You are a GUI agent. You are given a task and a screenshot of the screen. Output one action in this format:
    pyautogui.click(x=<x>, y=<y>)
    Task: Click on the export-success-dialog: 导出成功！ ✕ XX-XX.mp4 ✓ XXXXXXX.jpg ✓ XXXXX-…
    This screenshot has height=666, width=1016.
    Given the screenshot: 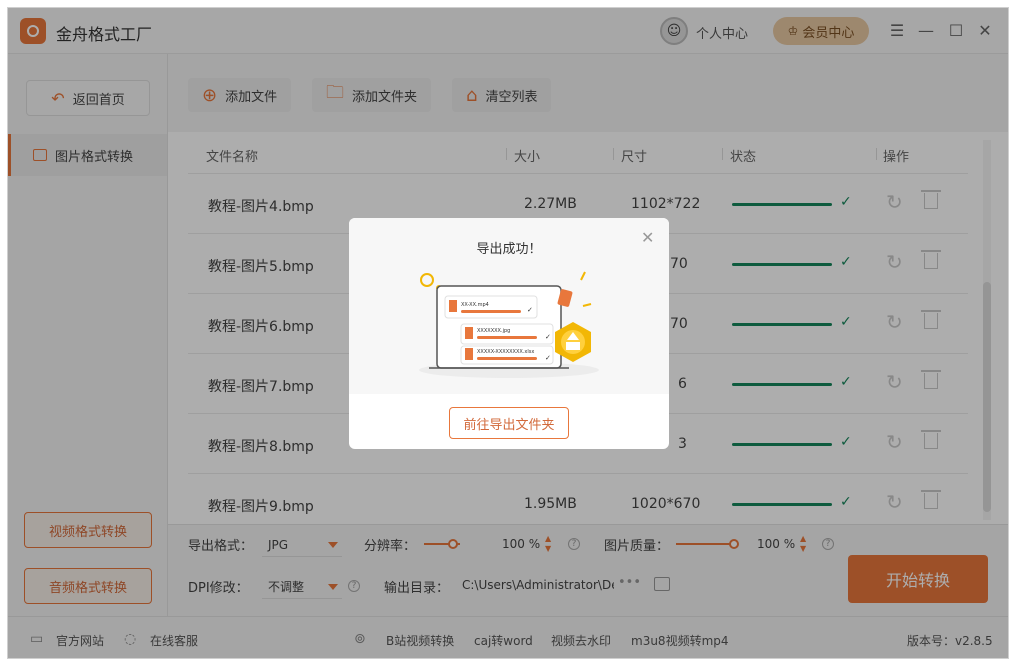 What is the action you would take?
    pyautogui.click(x=509, y=333)
    